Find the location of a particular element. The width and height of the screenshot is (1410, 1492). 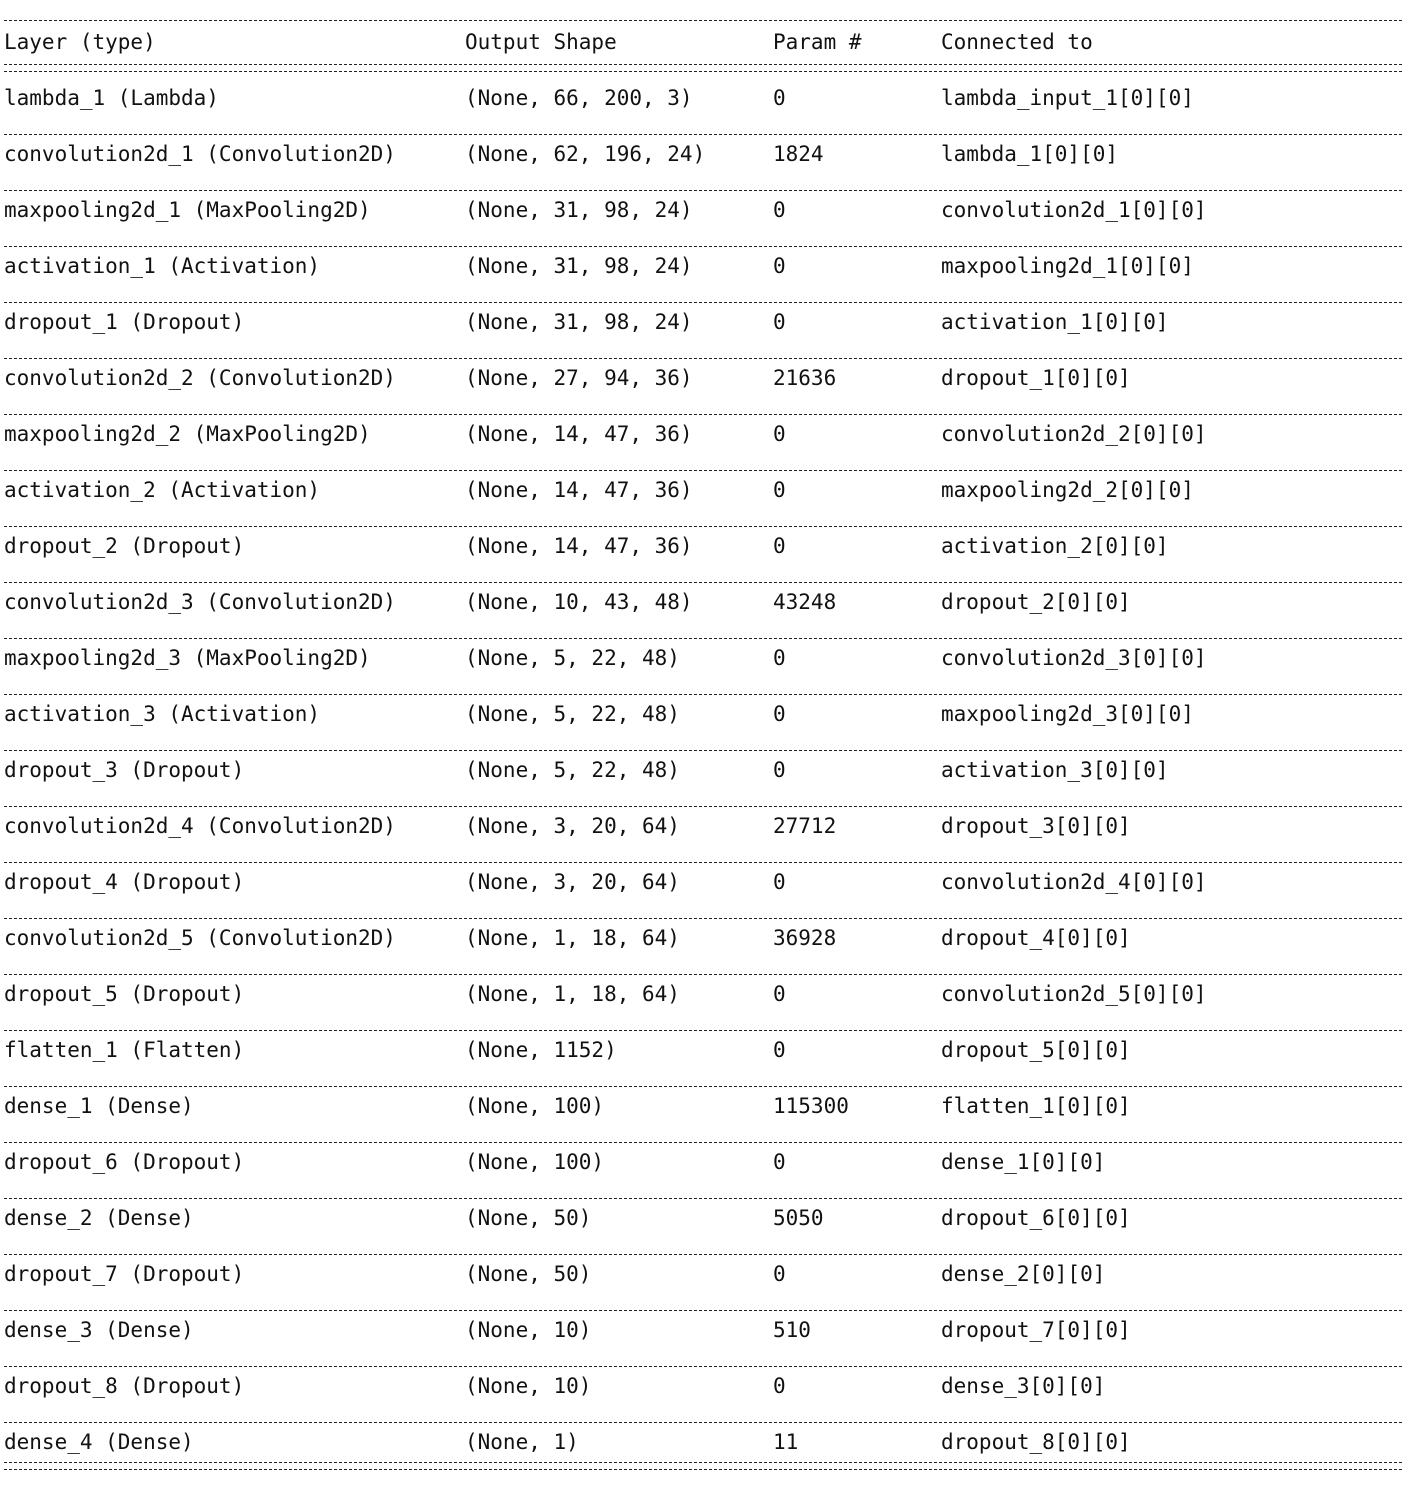

header-layer: Layer (type) is located at coordinates (80, 42).